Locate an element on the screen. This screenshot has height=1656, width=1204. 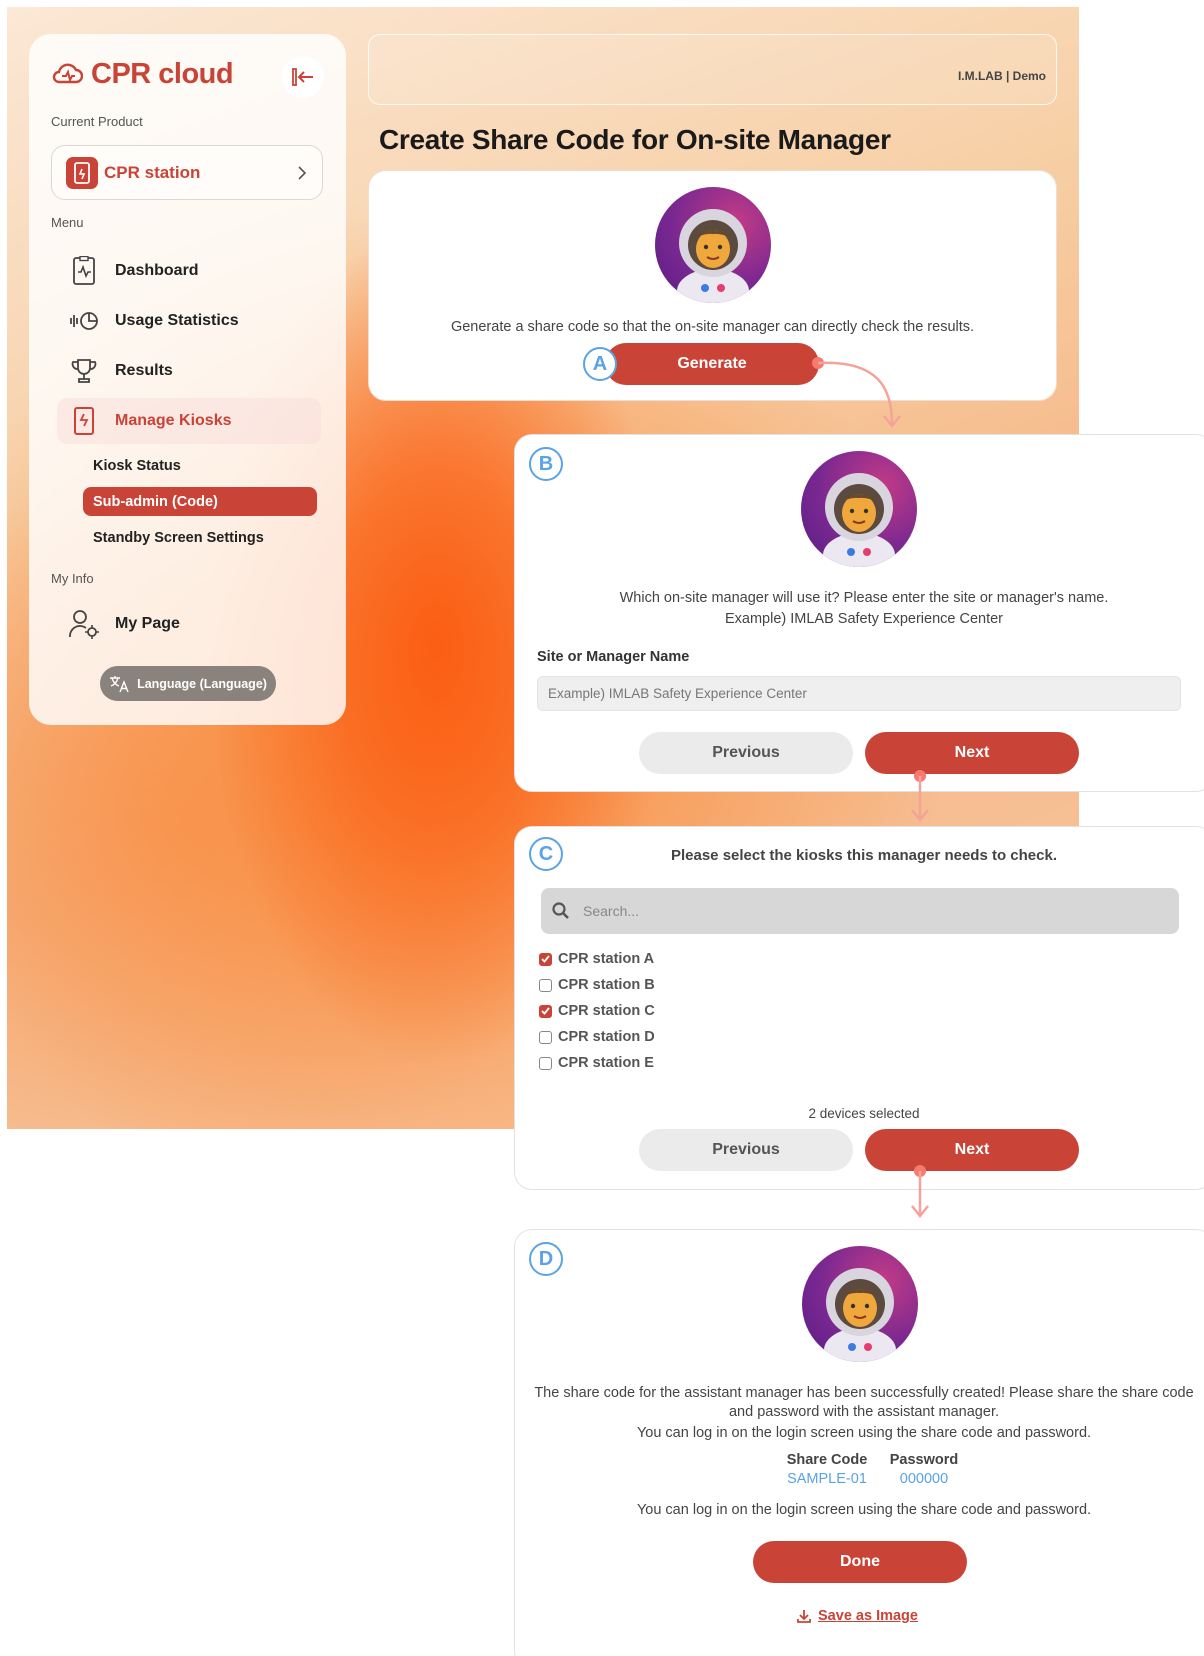
download-icon is located at coordinates (804, 1616).